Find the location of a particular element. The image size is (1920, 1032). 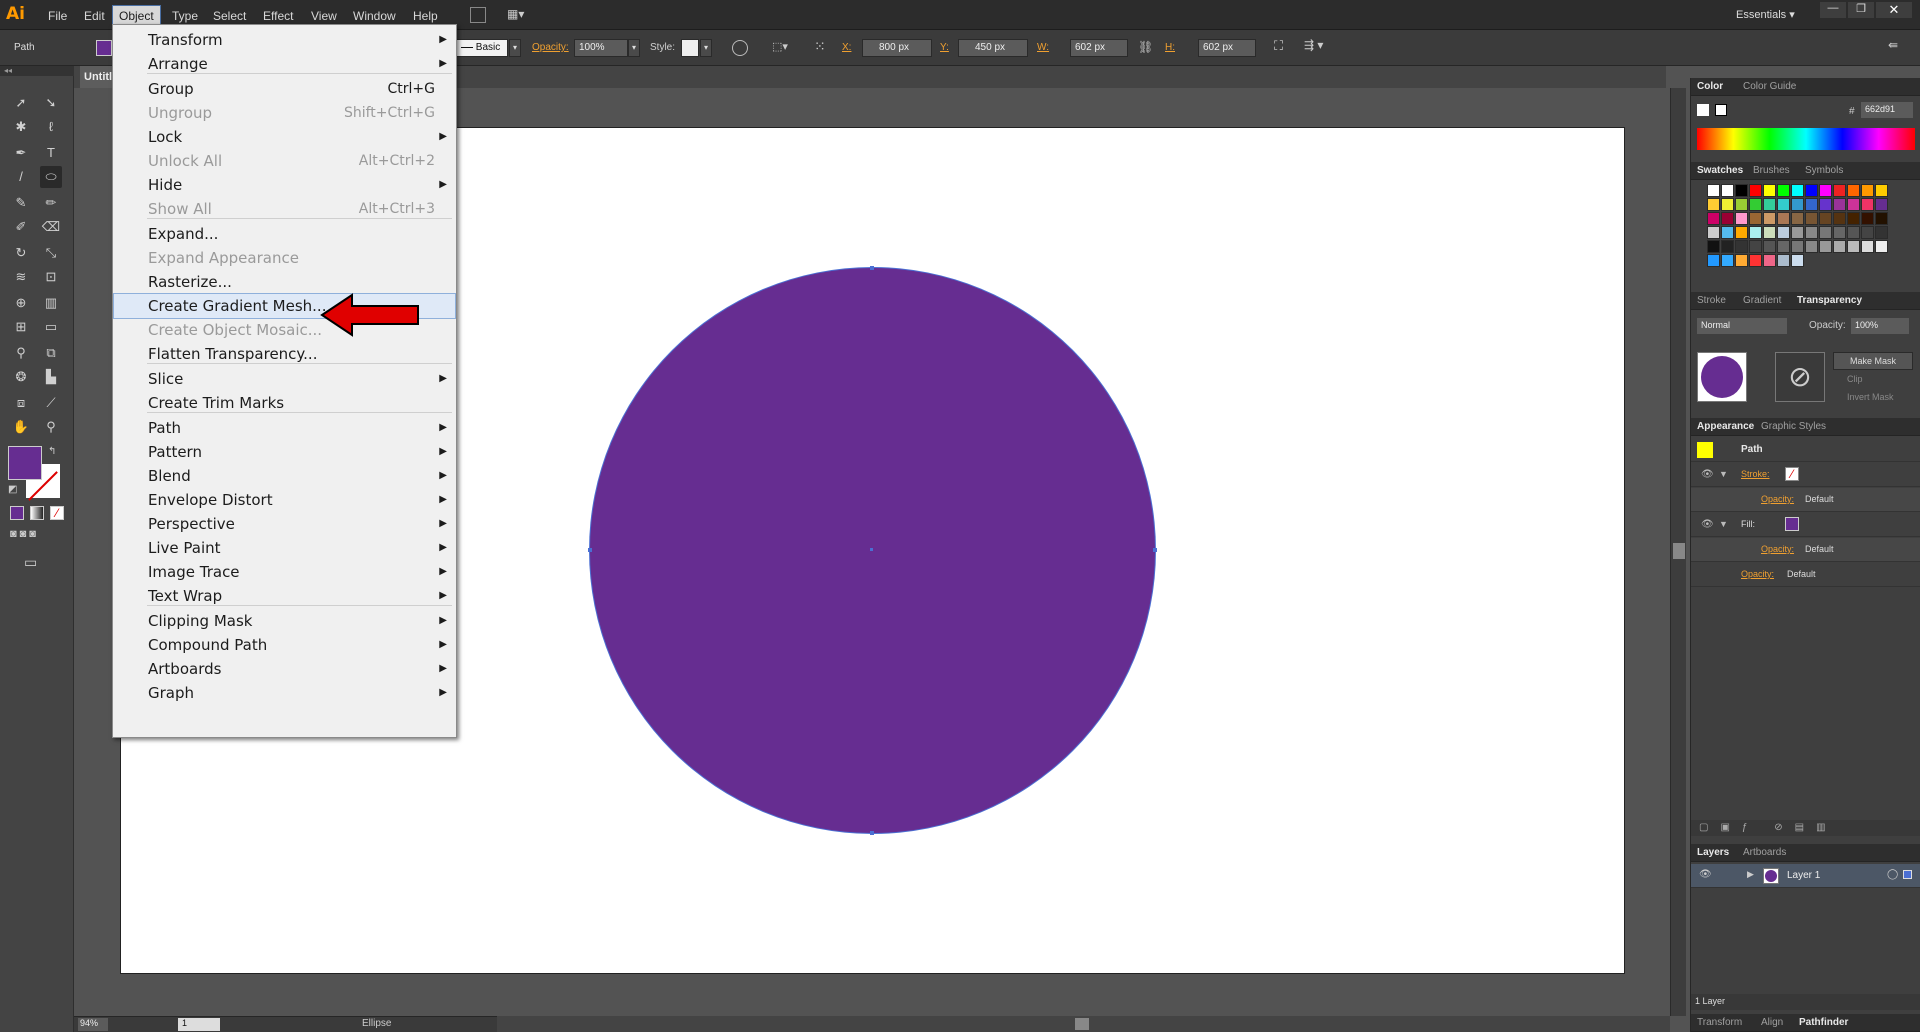

width-tool-icon: ≋ is located at coordinates (21, 277).